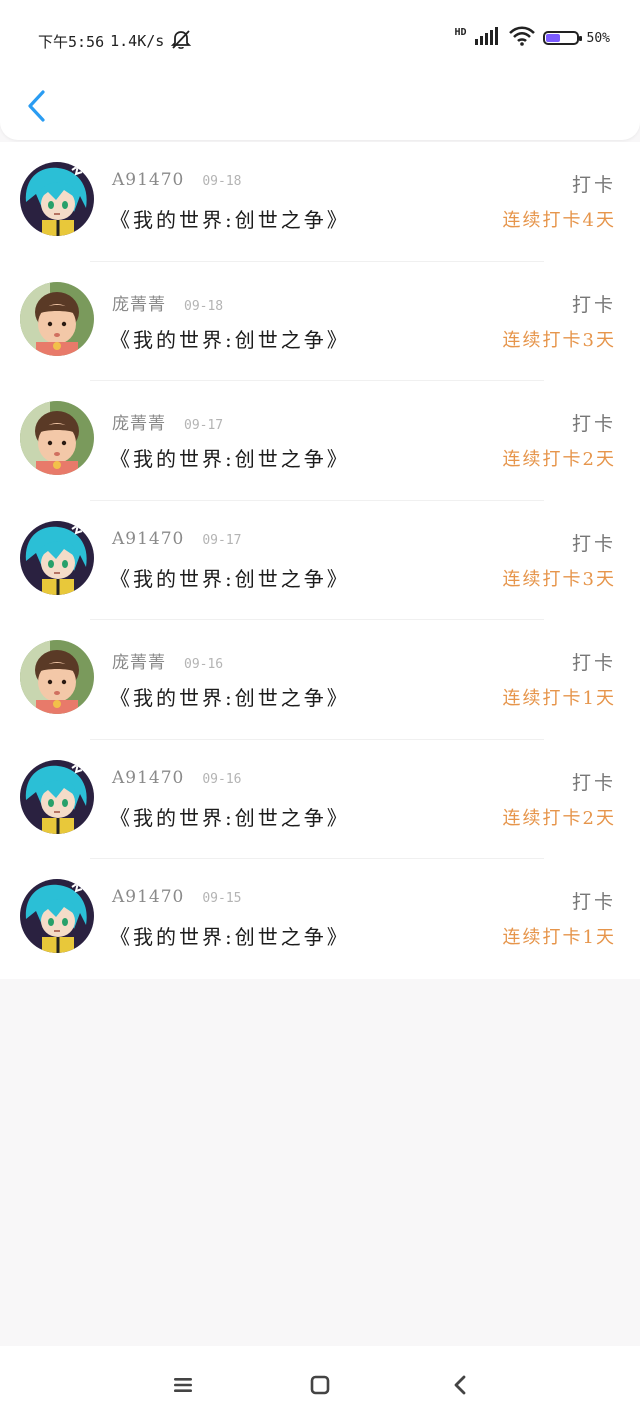  Describe the element at coordinates (562, 38) in the screenshot. I see `battery-icon` at that location.